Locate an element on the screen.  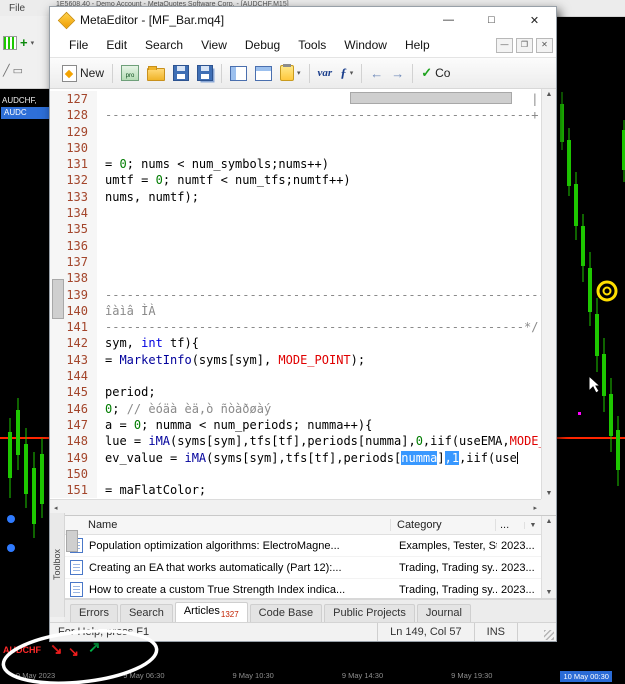
close-button: ✕ is located at coordinates (534, 20).